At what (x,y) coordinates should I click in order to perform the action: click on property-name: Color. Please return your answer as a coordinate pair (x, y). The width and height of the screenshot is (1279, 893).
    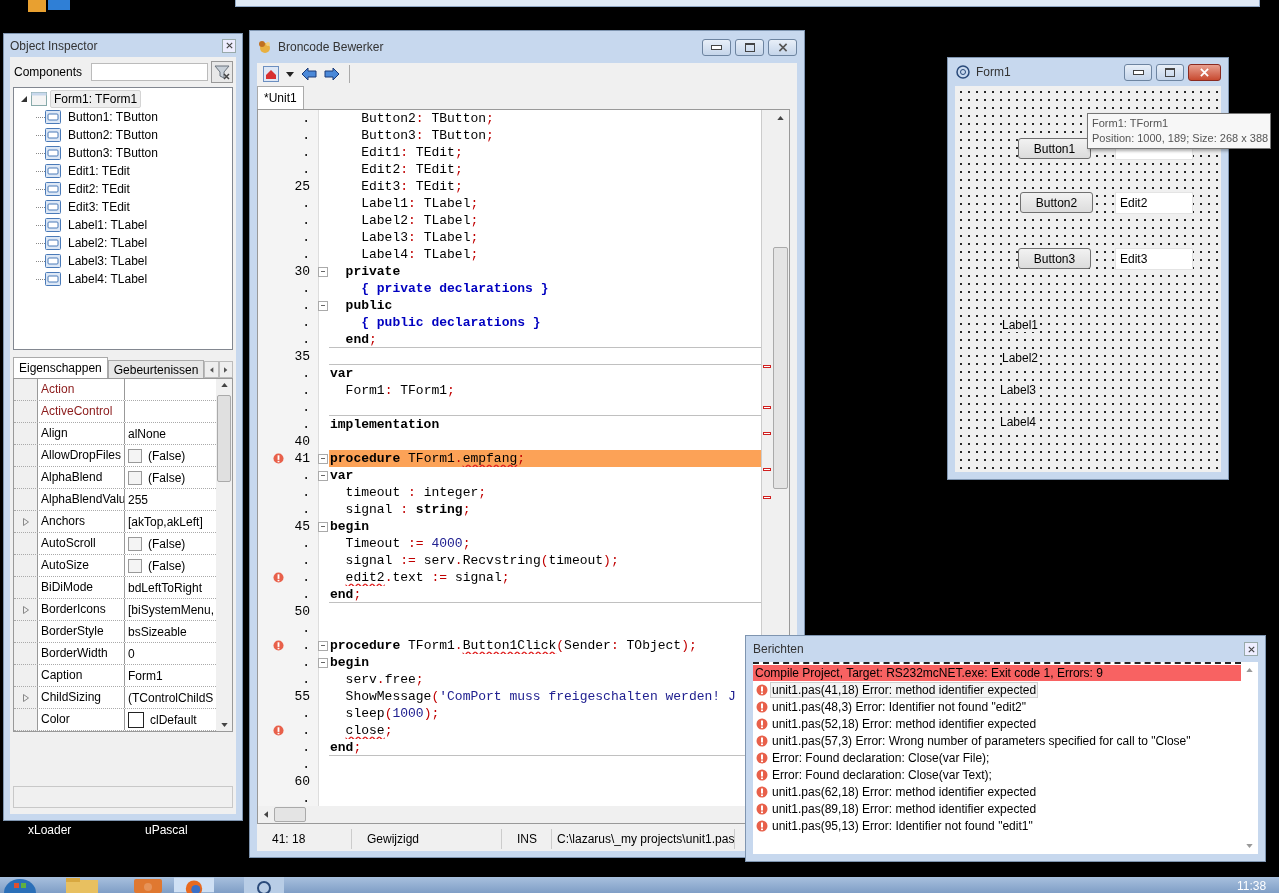
    Looking at the image, I should click on (81, 719).